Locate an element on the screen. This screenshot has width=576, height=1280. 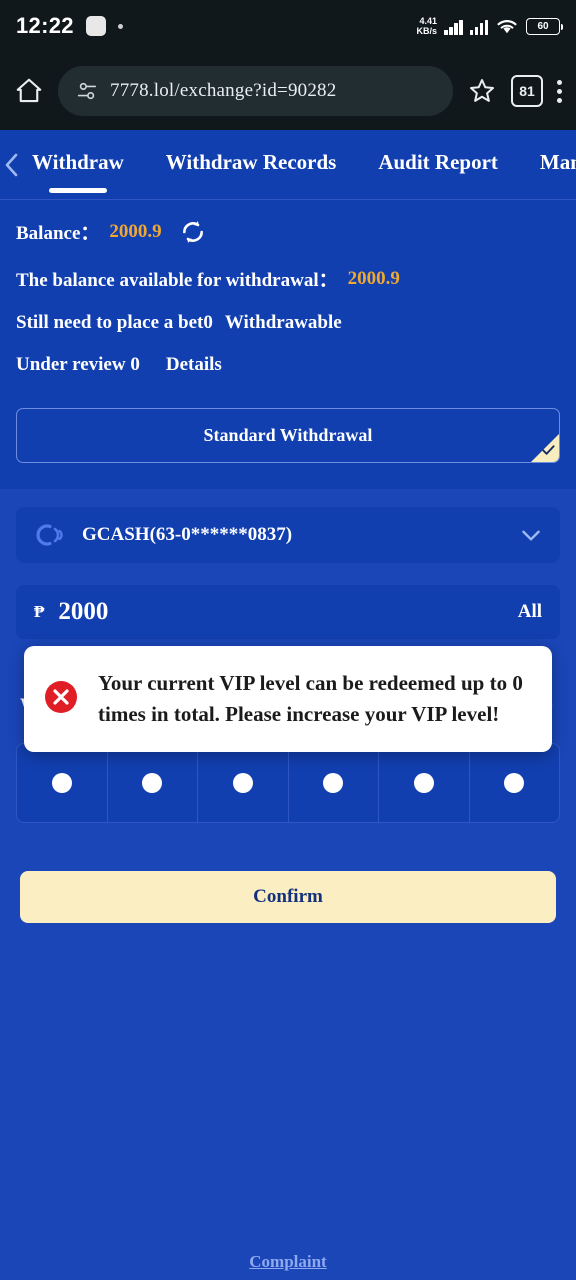
payment-method-selector: GCASH(63-0******0837) is located at coordinates (288, 535).